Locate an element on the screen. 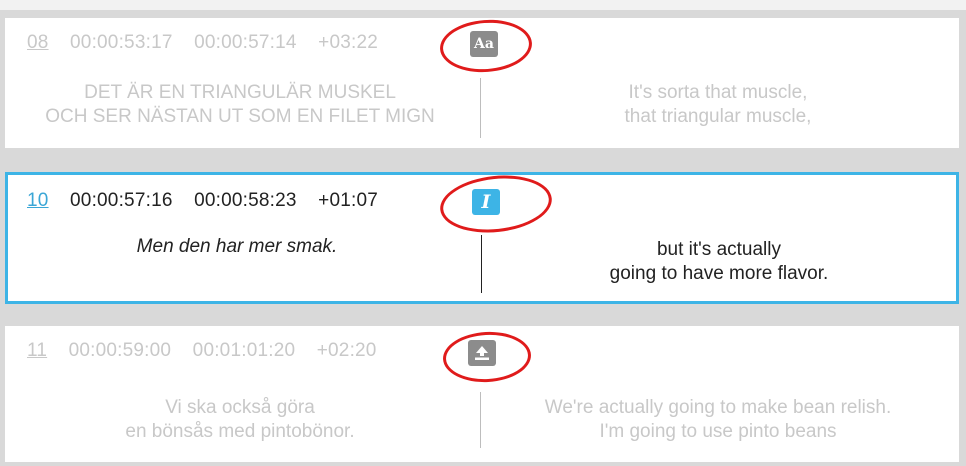  row-header: 11 00:00:59:00 00:01:01:20 +02:20 is located at coordinates (210, 351).